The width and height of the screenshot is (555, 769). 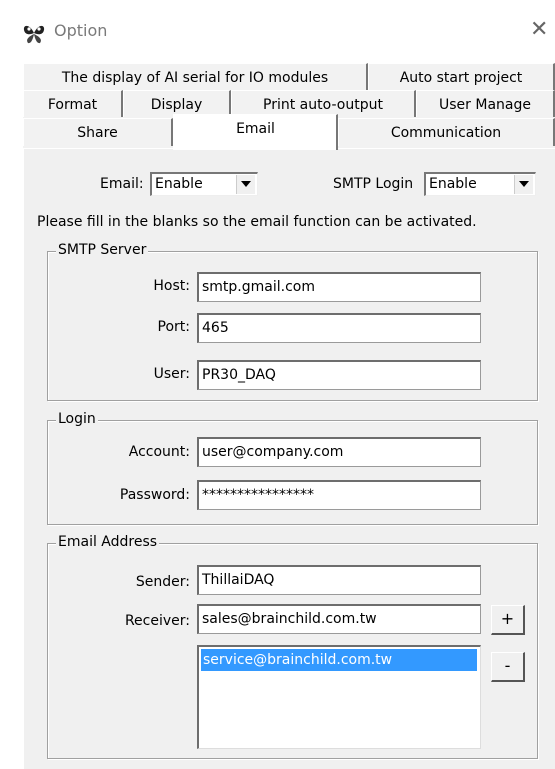 I want to click on receiver-input: sales@brainchild.com.tw, so click(x=339, y=619).